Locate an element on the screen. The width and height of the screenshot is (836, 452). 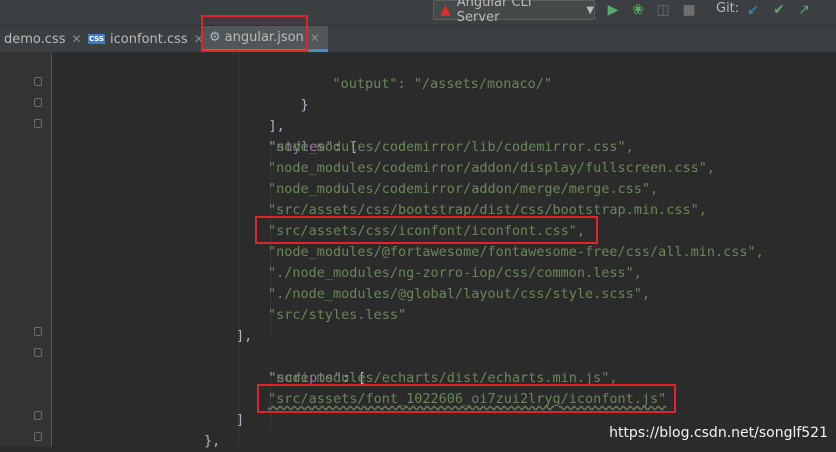
code-text: ], is located at coordinates (244, 336).